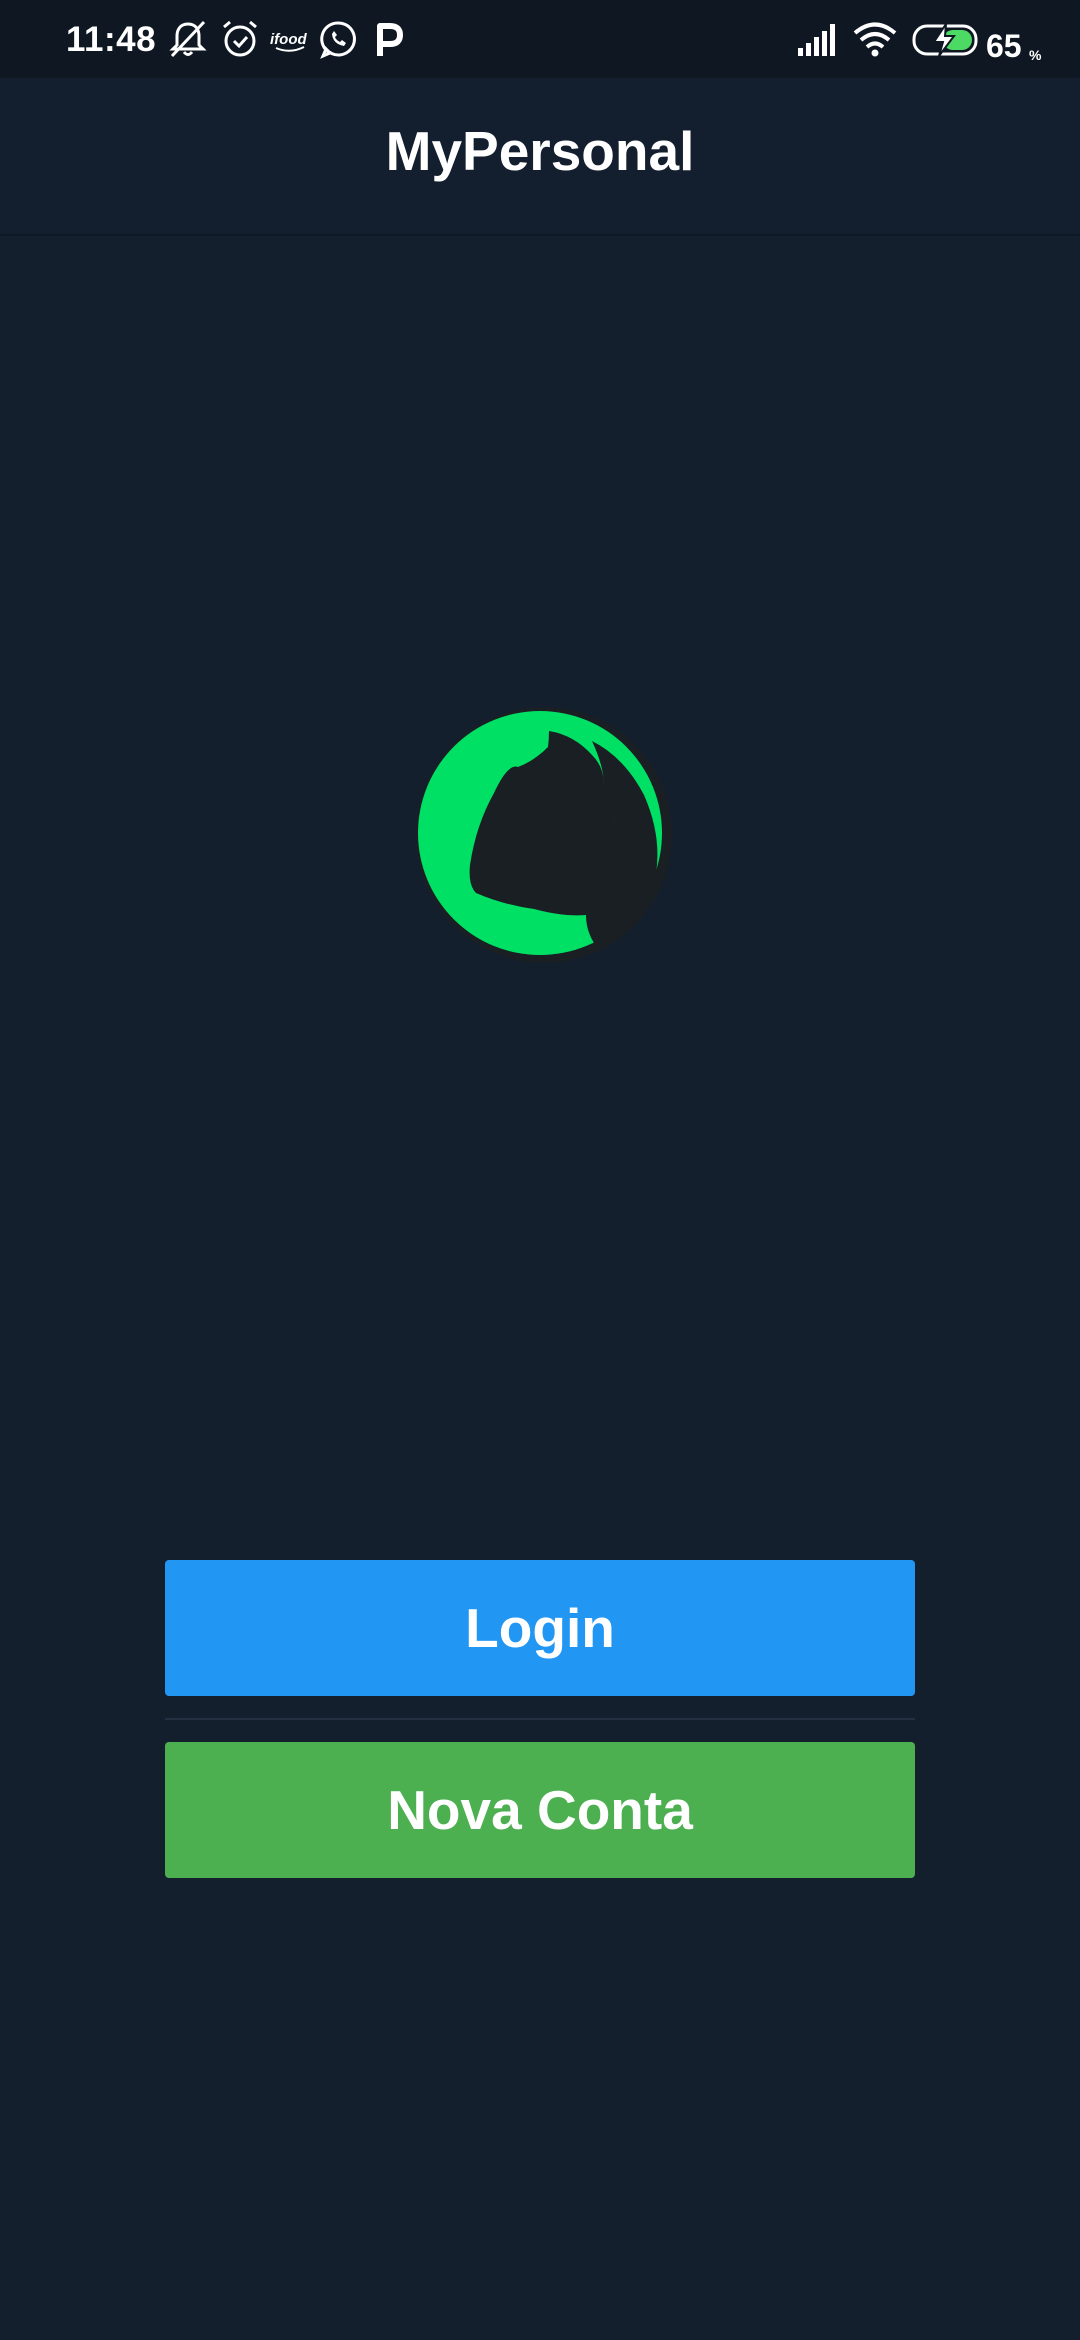  I want to click on app-title: MyPersonal, so click(540, 151).